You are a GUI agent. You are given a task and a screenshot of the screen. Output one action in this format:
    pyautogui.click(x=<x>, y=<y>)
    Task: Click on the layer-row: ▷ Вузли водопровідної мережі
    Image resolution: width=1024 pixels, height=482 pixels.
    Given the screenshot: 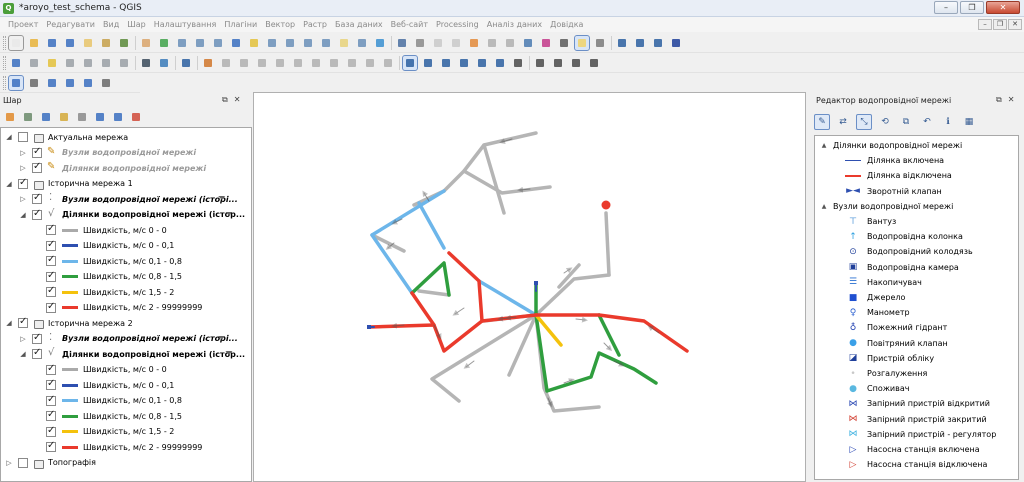 What is the action you would take?
    pyautogui.click(x=98, y=153)
    